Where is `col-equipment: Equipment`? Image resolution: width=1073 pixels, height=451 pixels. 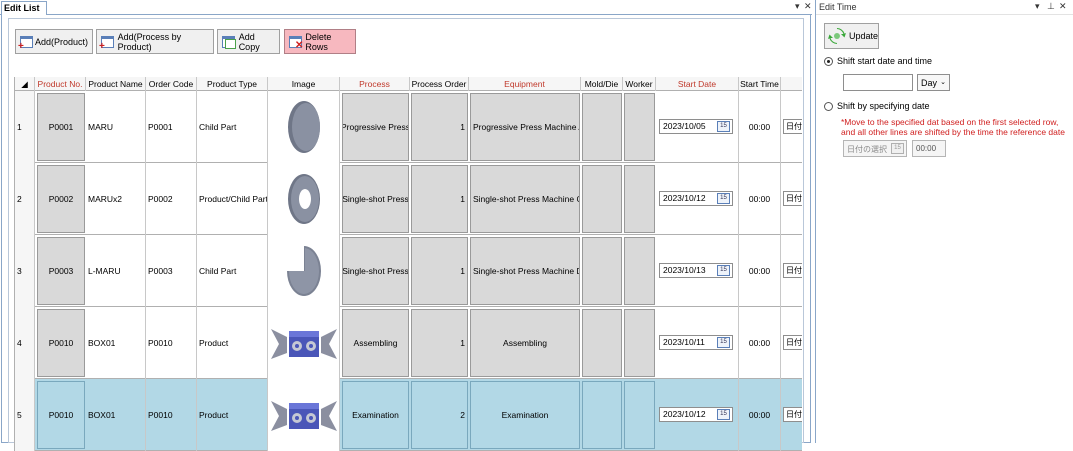 col-equipment: Equipment is located at coordinates (525, 84).